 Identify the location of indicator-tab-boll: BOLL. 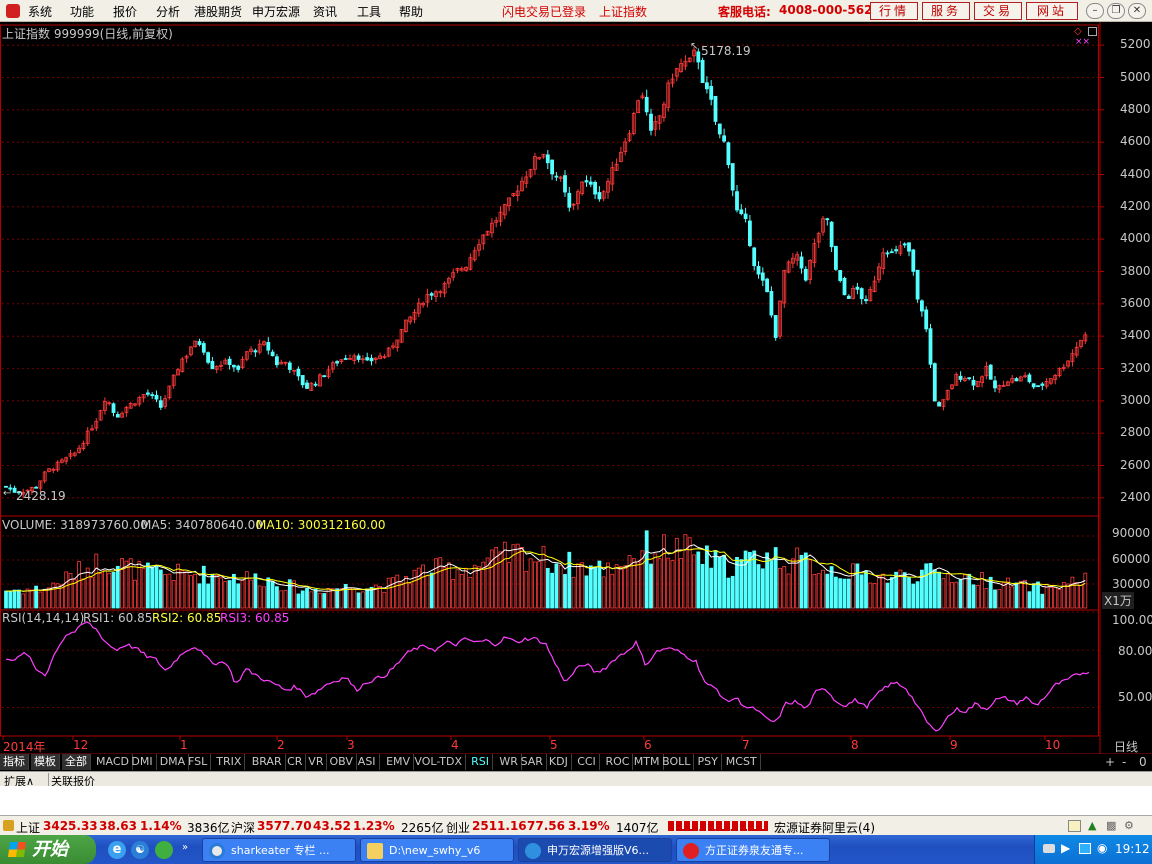
(677, 762).